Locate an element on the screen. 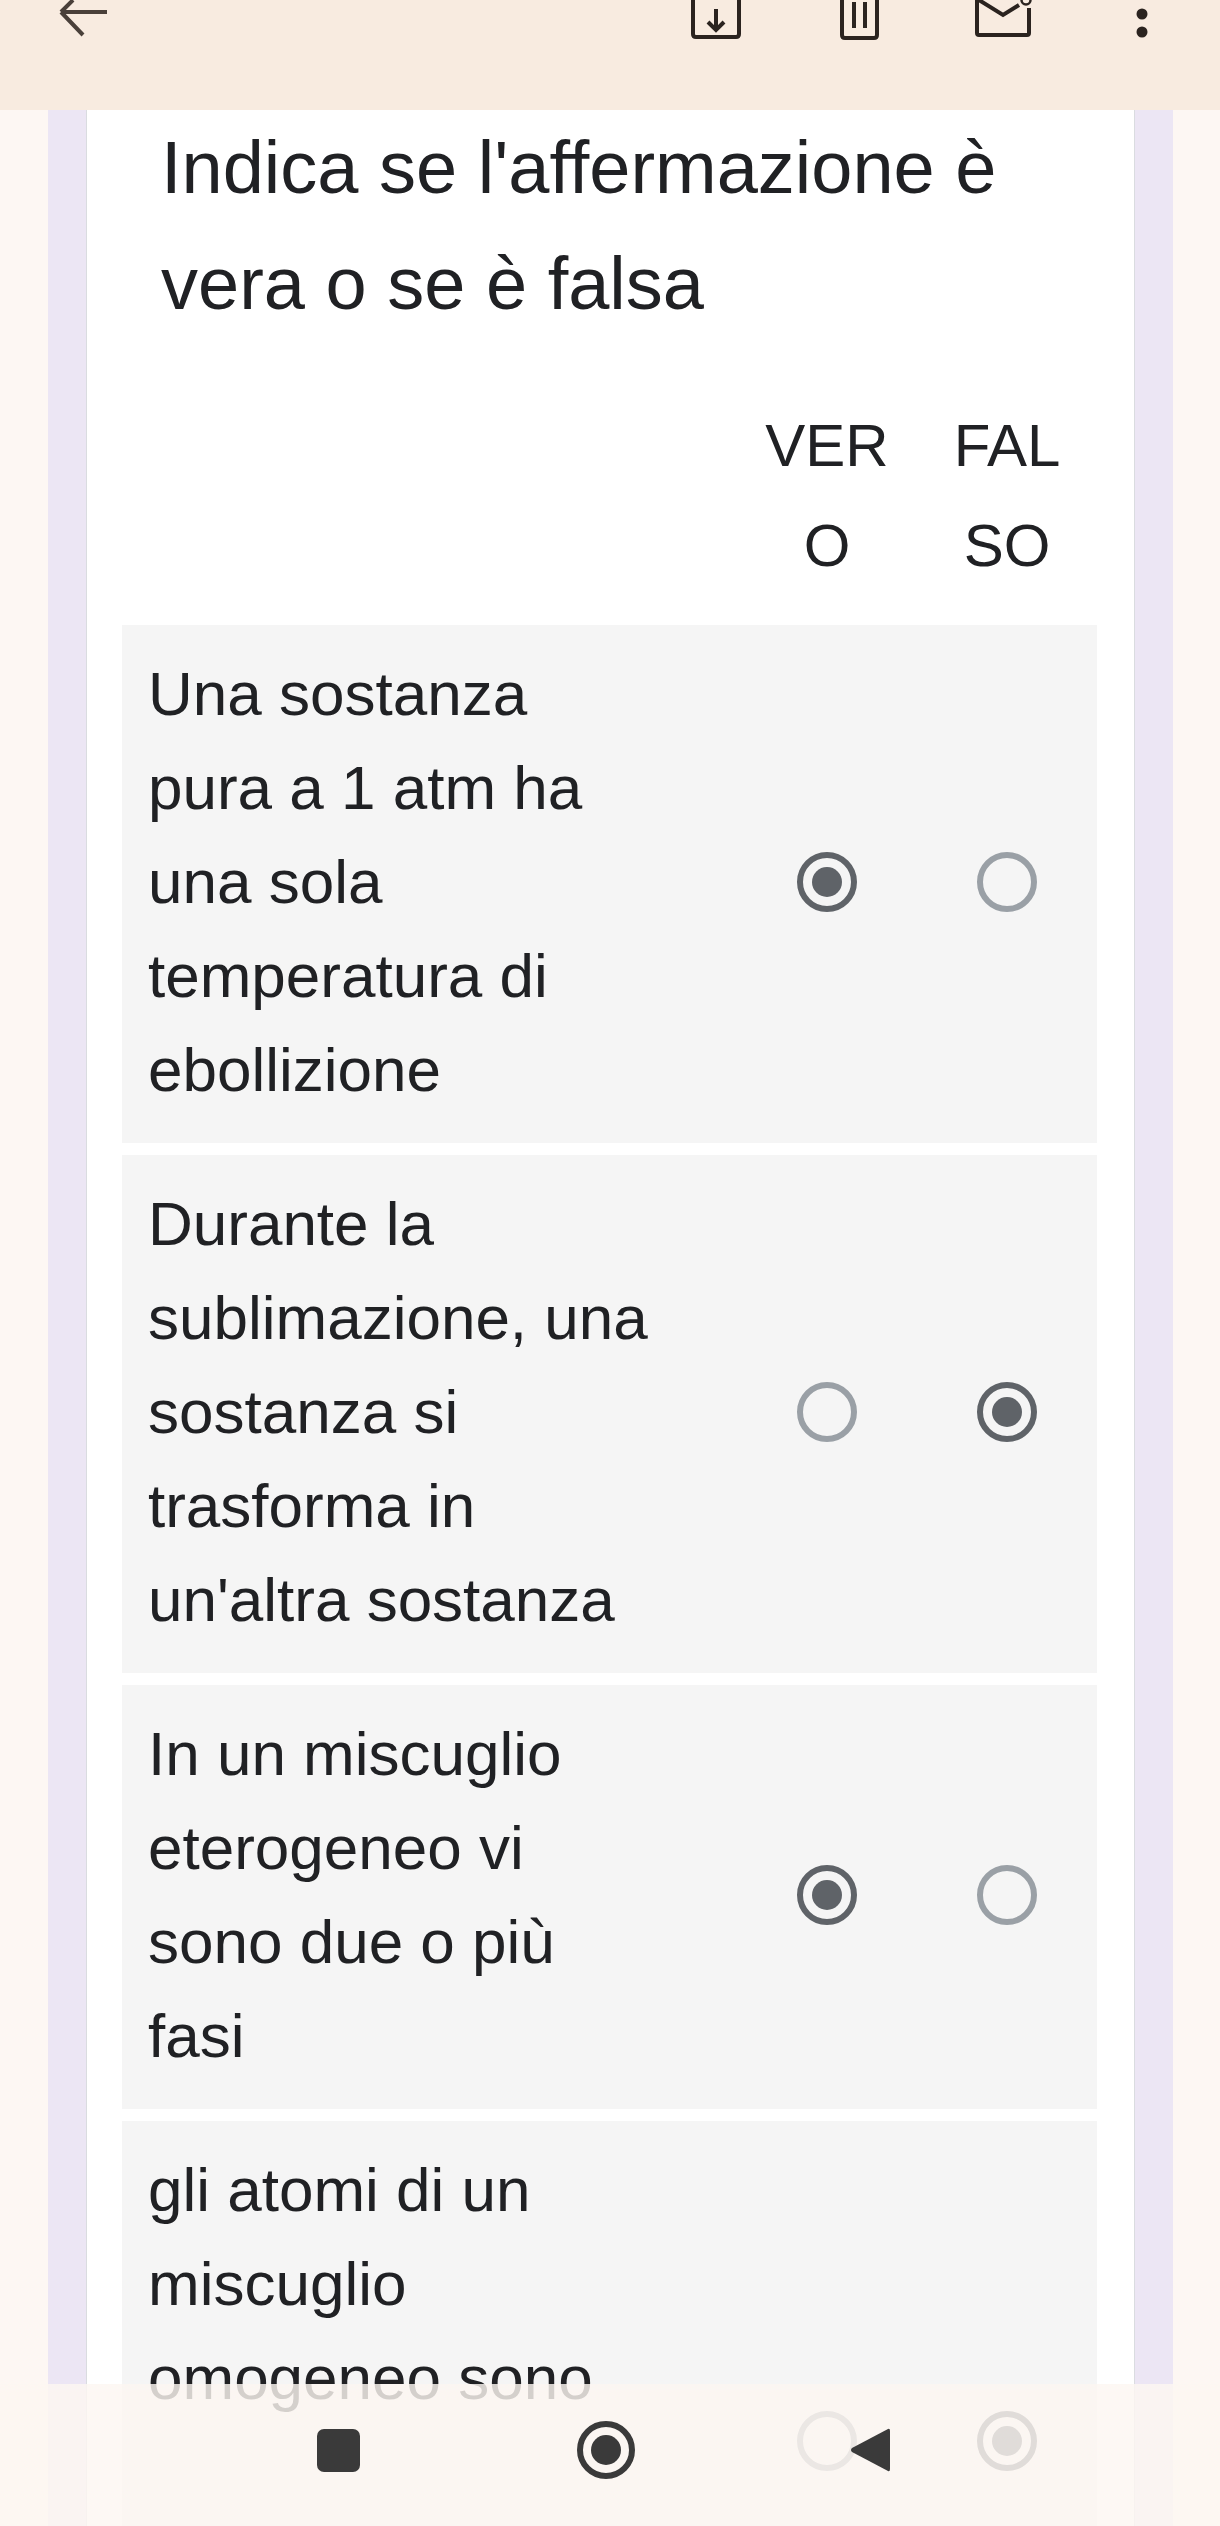 The image size is (1220, 2526). envelope-icon is located at coordinates (1003, 18).